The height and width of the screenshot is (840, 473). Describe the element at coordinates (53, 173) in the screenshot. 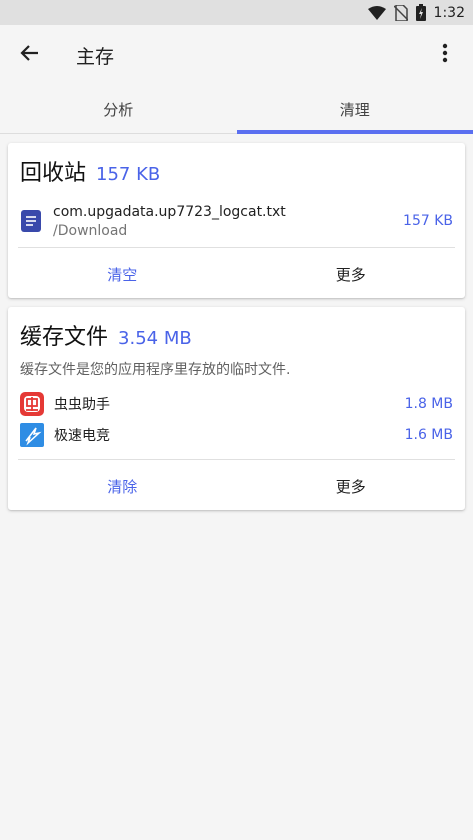

I see `recycle-bin-title: 回收站` at that location.